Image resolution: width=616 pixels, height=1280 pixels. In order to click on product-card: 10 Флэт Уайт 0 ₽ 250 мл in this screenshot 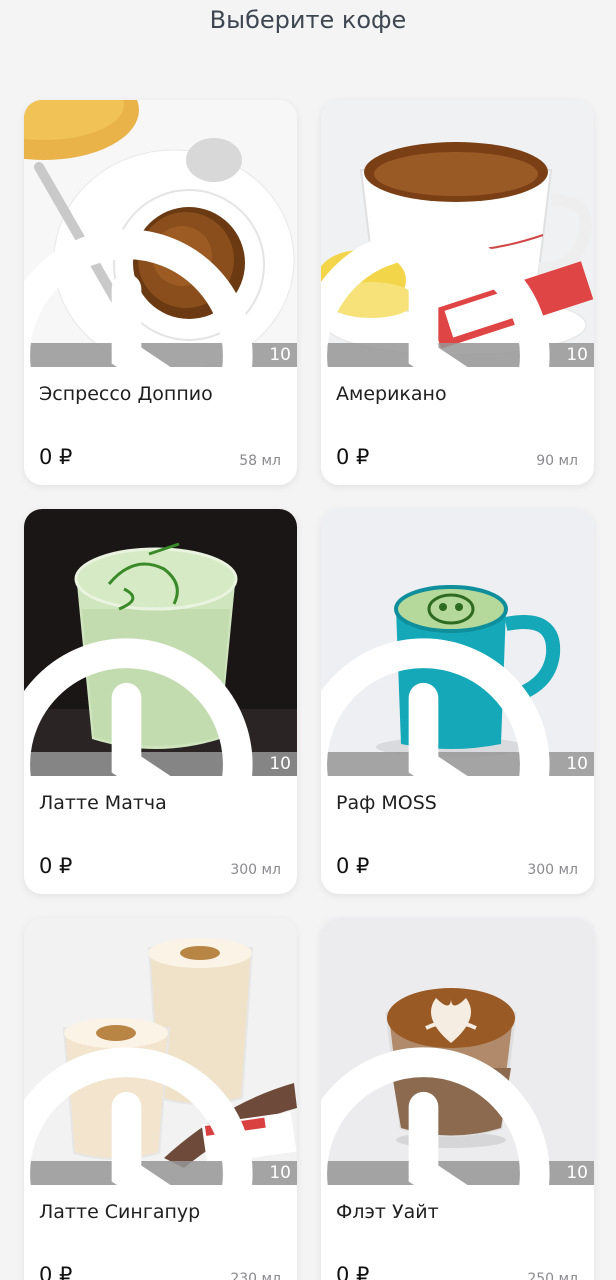, I will do `click(457, 1099)`.